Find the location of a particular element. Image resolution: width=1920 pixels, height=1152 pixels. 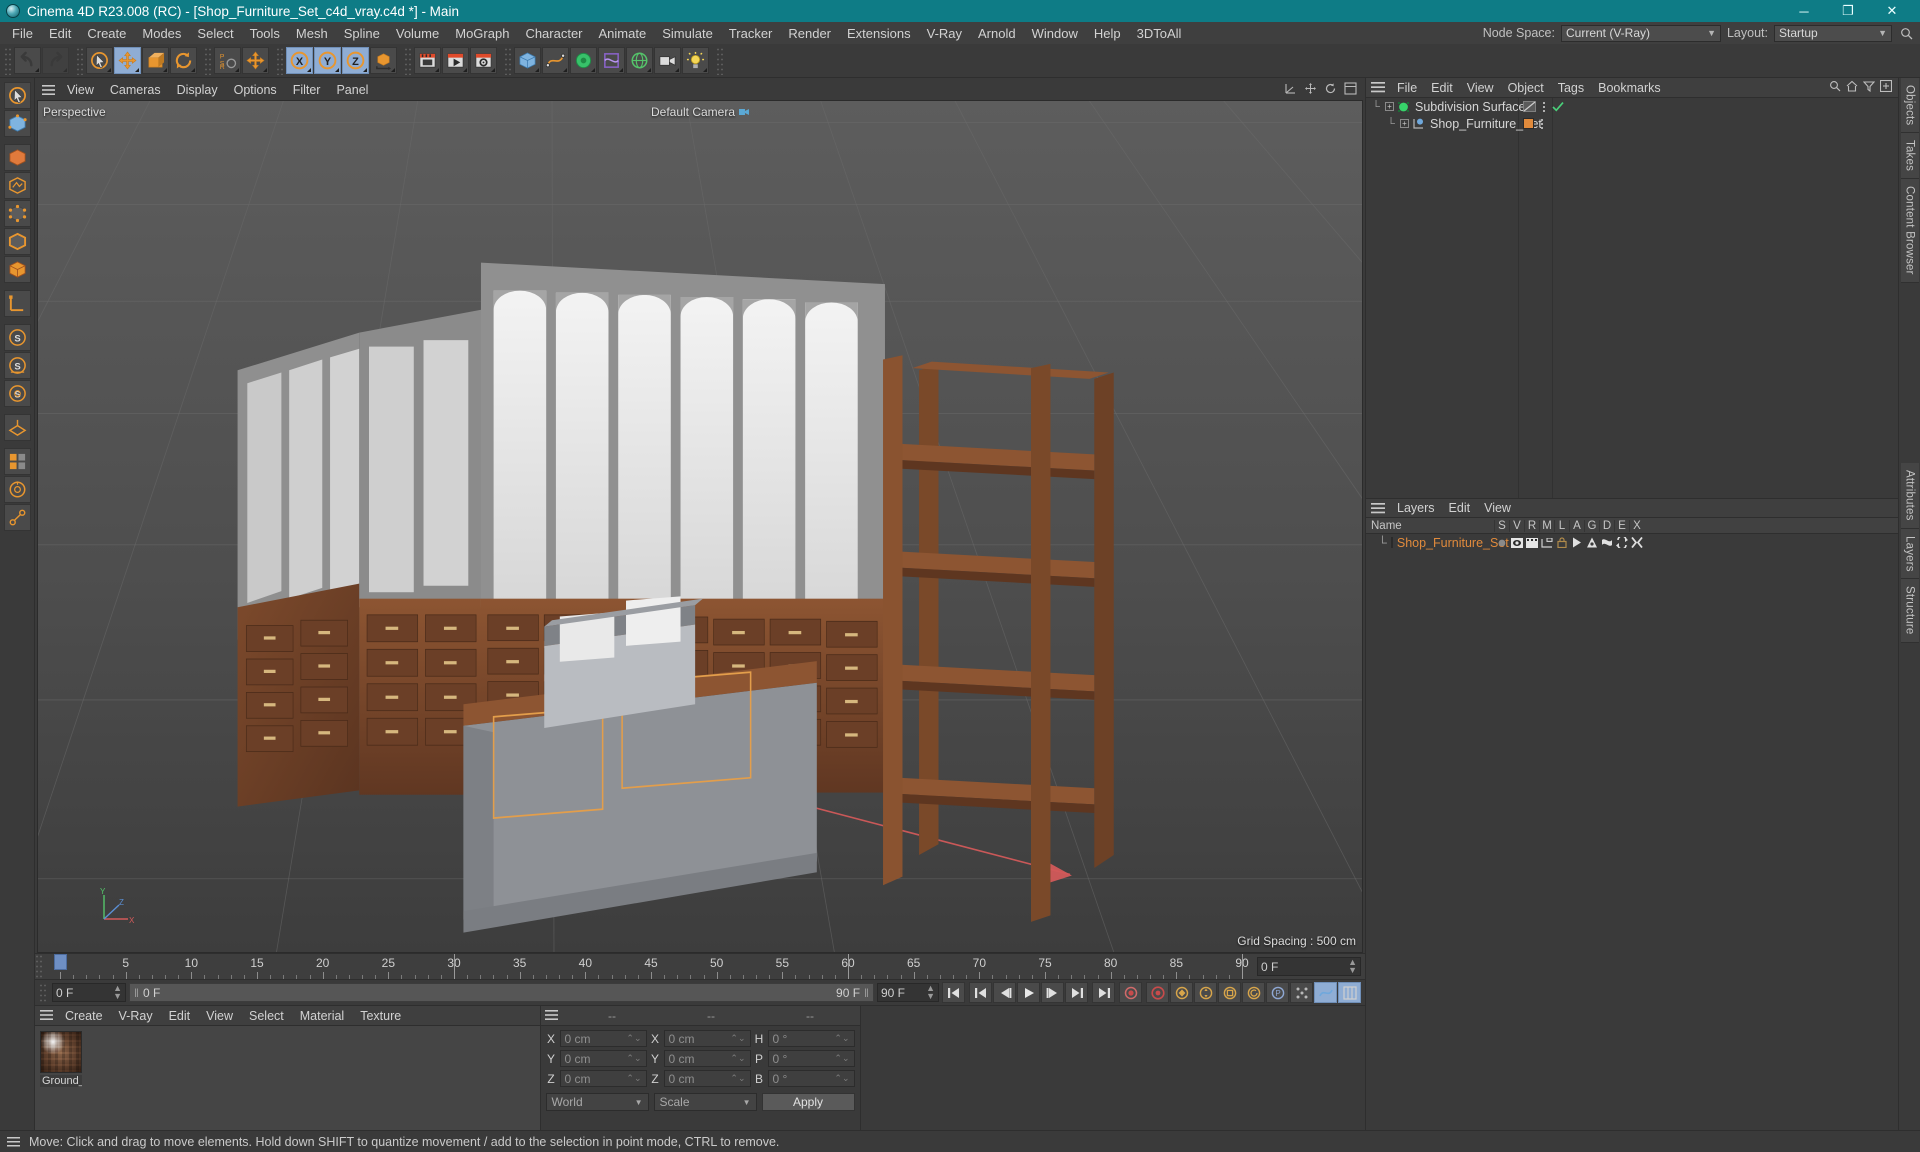

coordinate-field-z-1: 0 cm ⌃⌄ is located at coordinates (603, 1078).